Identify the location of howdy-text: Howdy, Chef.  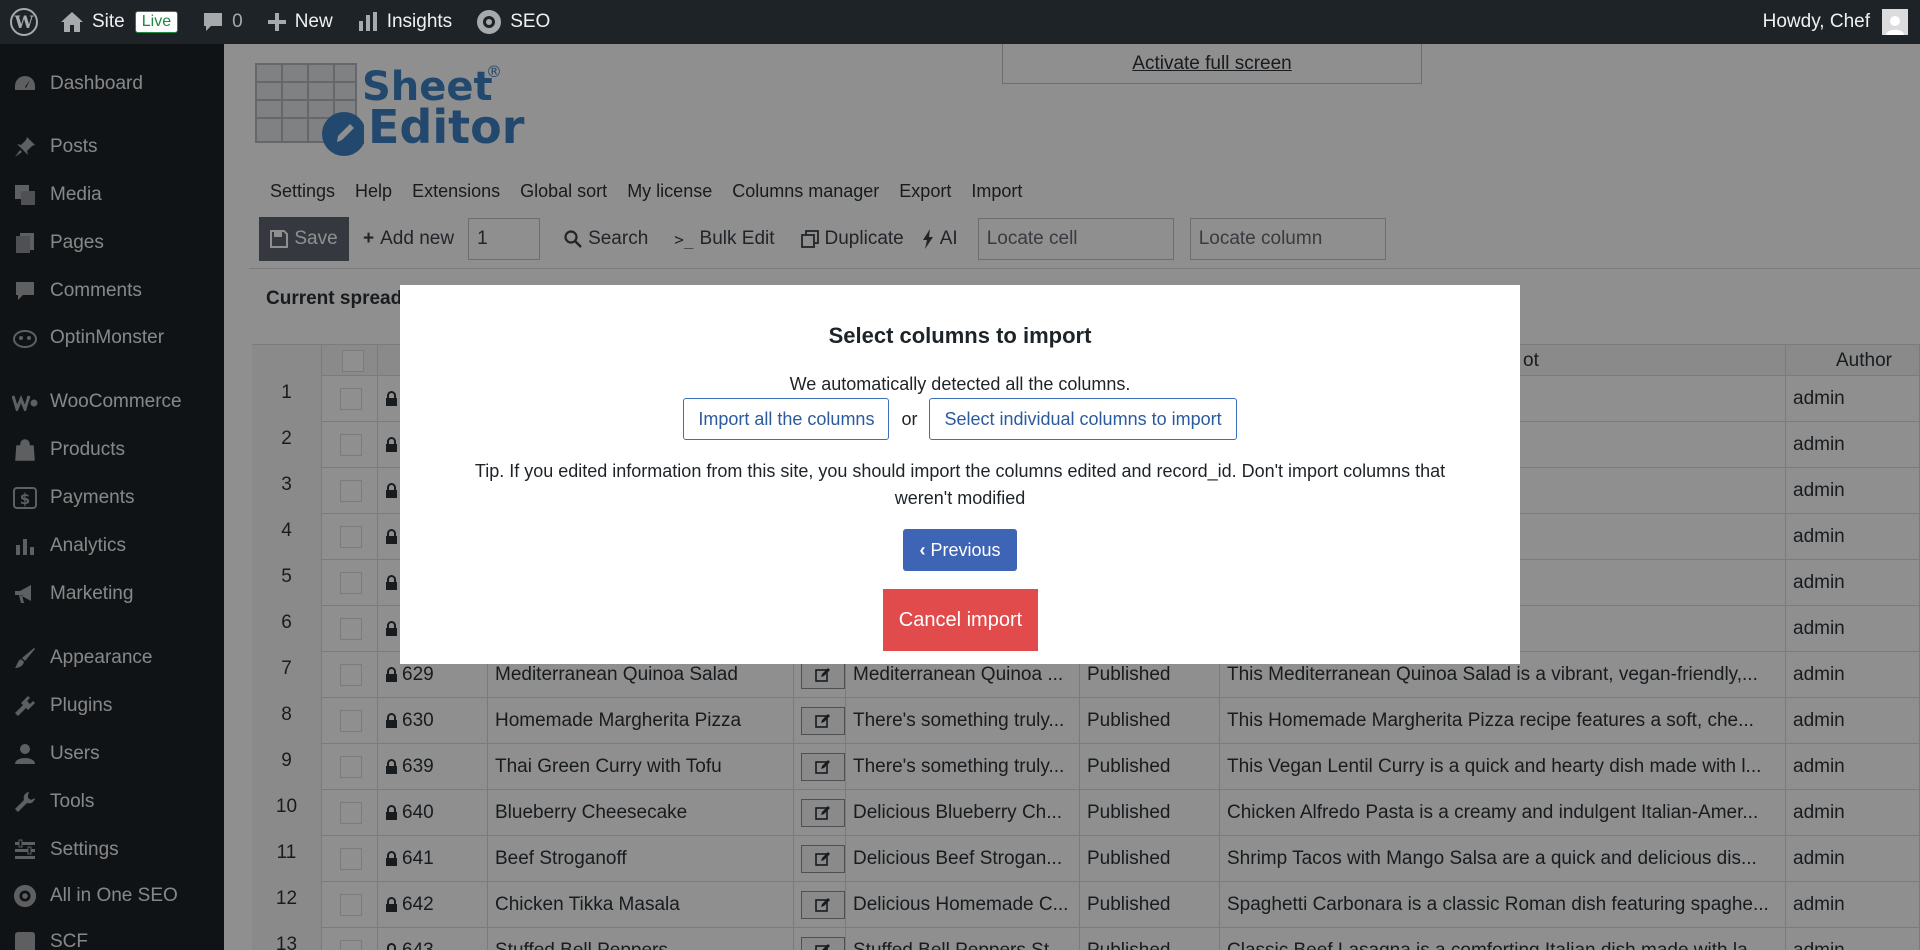
(1816, 21).